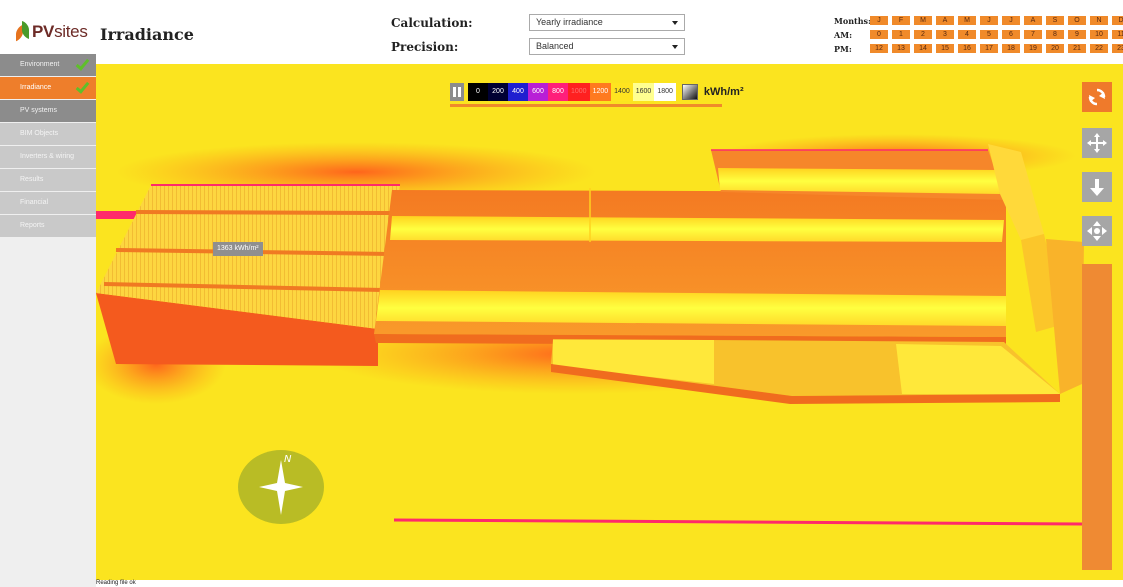  Describe the element at coordinates (1011, 48) in the screenshot. I see `pm-hour-button: 18` at that location.